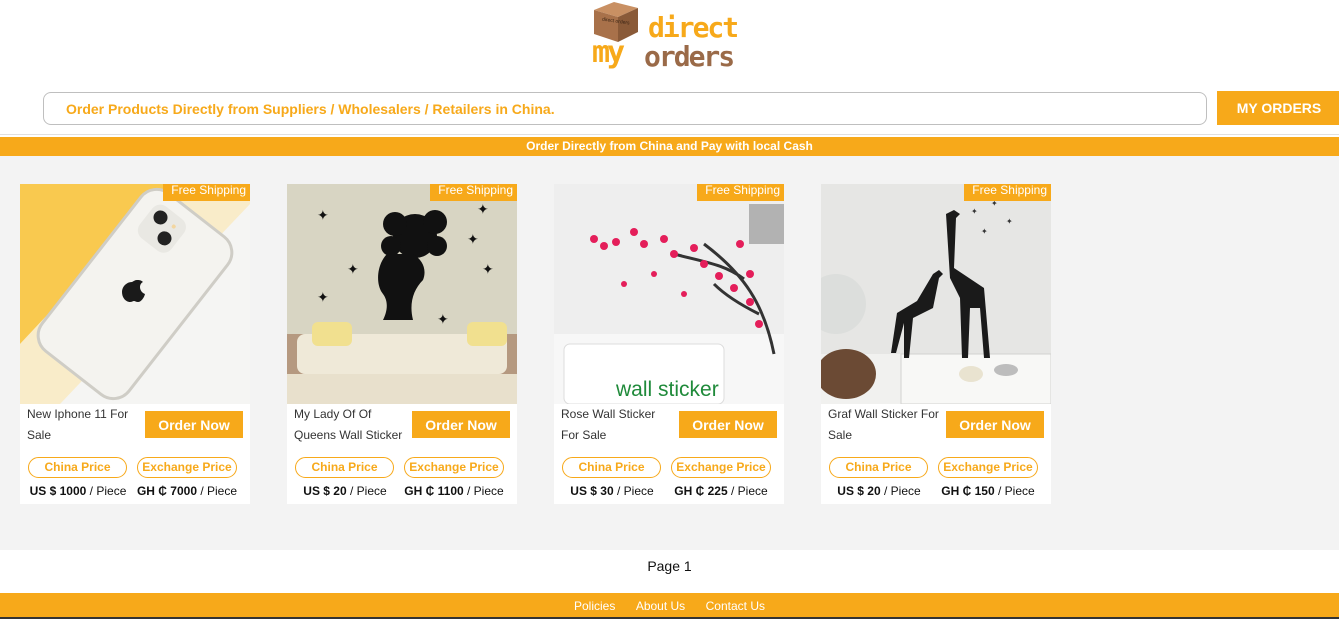 The width and height of the screenshot is (1339, 619). Describe the element at coordinates (668, 36) in the screenshot. I see `site-logo: direct orders direct my orders` at that location.